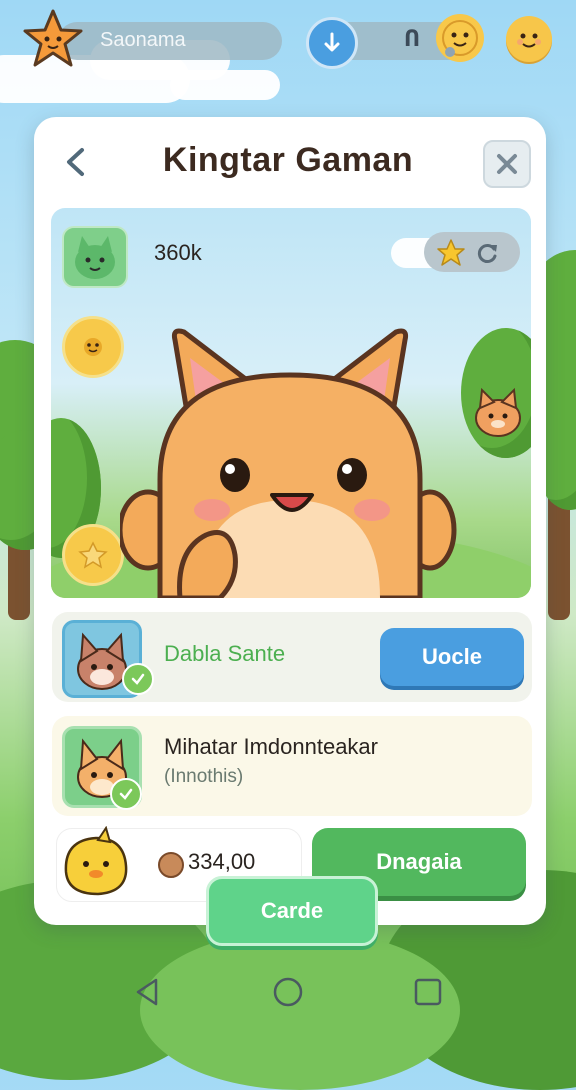 The width and height of the screenshot is (576, 1090). I want to click on unlock-button: Uocle, so click(452, 657).